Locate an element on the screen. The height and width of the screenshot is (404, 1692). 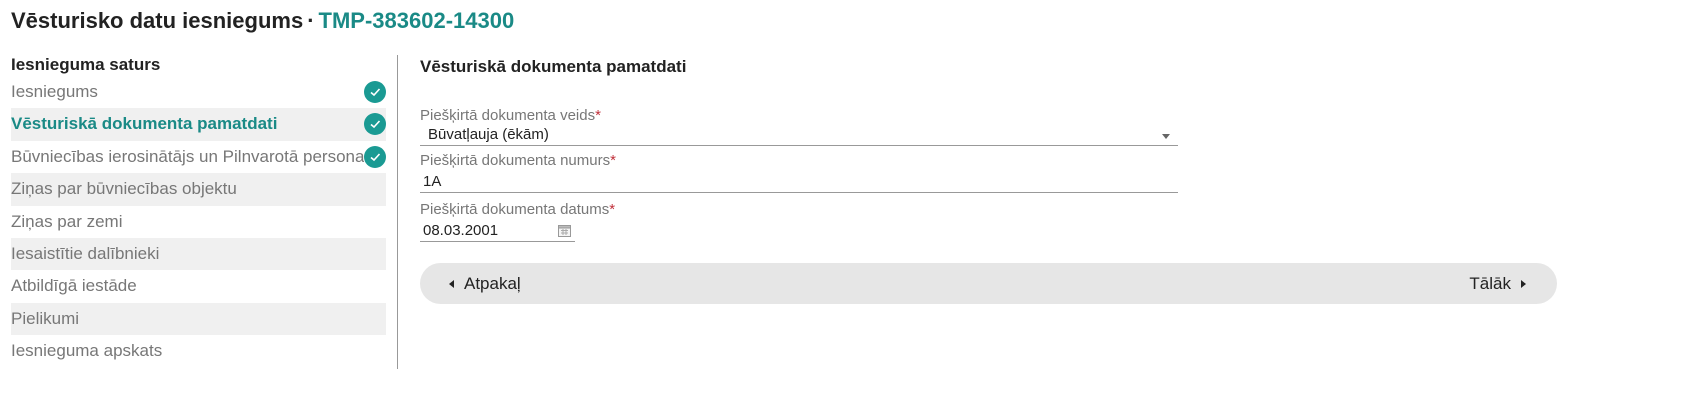
caret-left-icon is located at coordinates (451, 283).